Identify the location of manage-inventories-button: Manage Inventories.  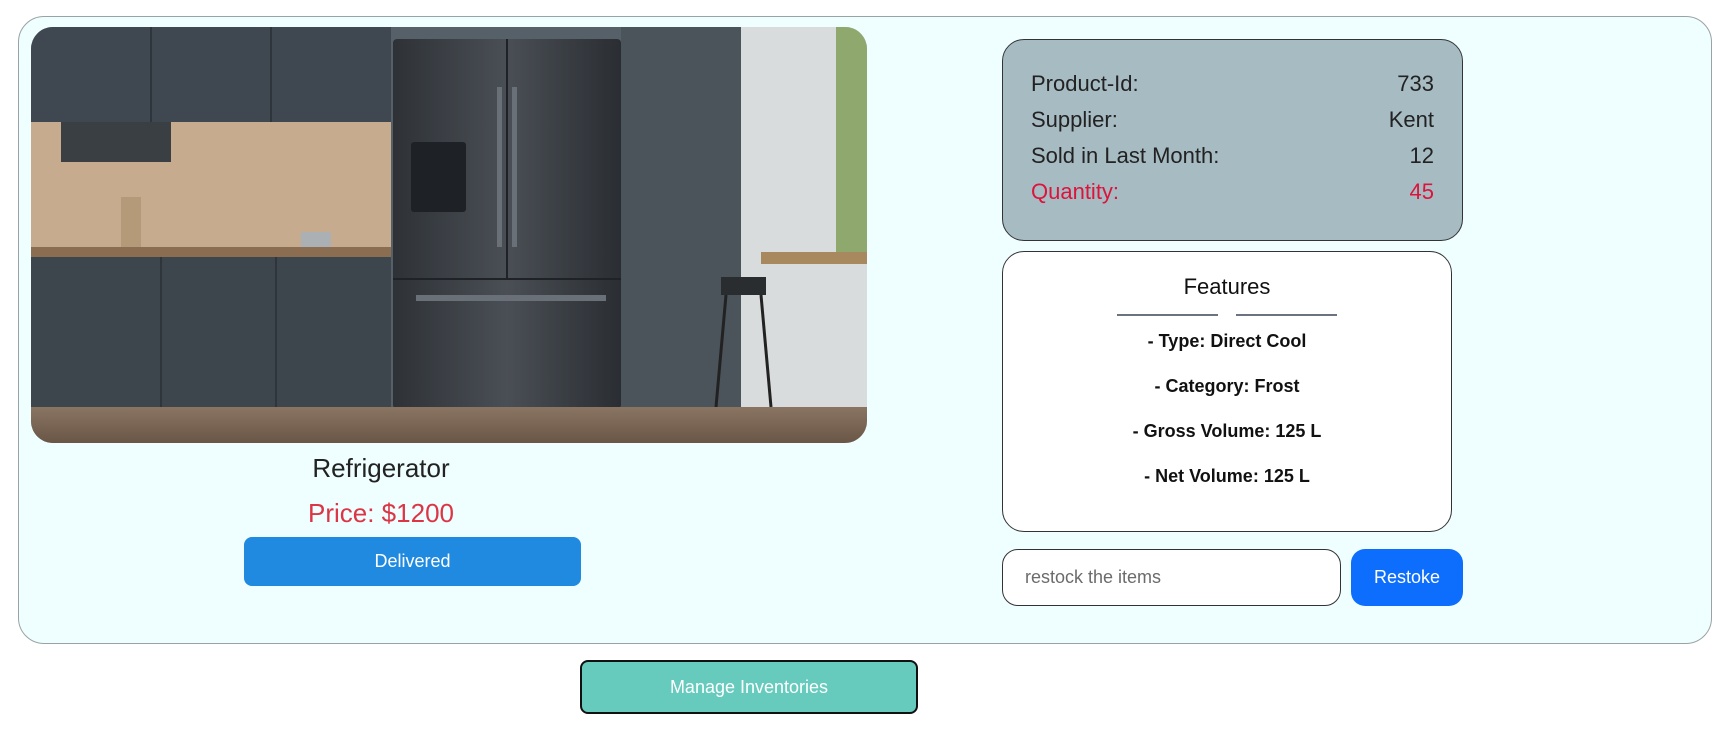
(749, 687).